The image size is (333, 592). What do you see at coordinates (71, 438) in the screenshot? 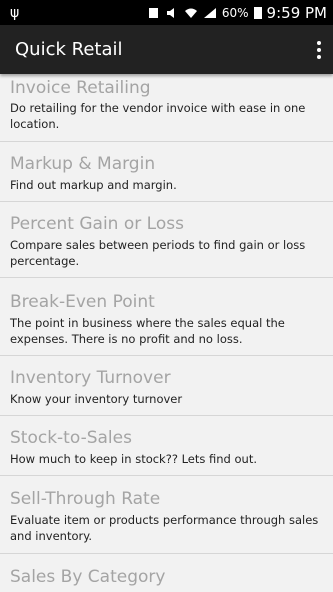
I see `item-title: Stock-to-Sales` at bounding box center [71, 438].